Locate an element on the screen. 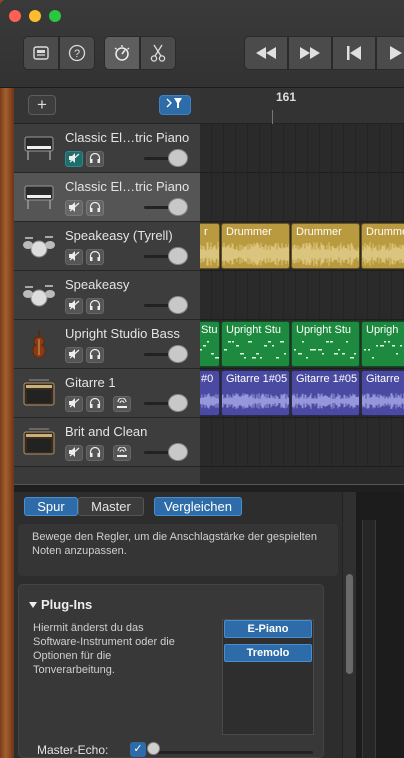 This screenshot has width=404, height=758. timeline-ruler: 161 is located at coordinates (302, 106).